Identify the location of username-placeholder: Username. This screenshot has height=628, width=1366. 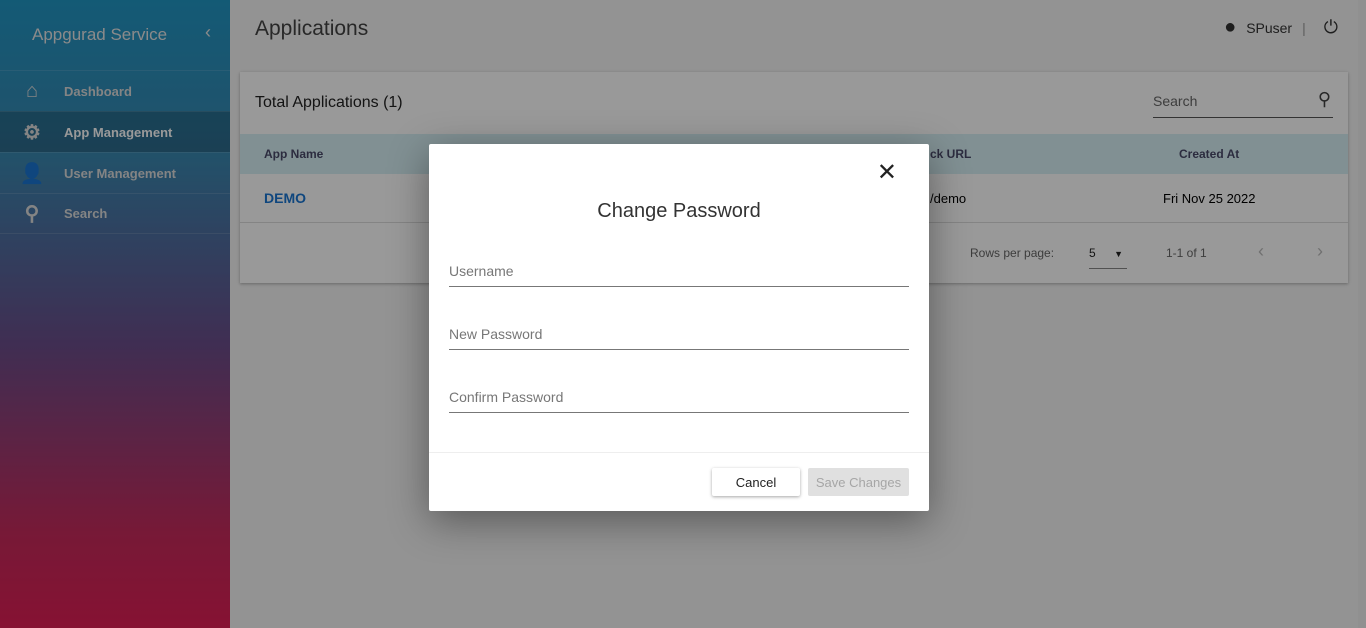
(481, 271).